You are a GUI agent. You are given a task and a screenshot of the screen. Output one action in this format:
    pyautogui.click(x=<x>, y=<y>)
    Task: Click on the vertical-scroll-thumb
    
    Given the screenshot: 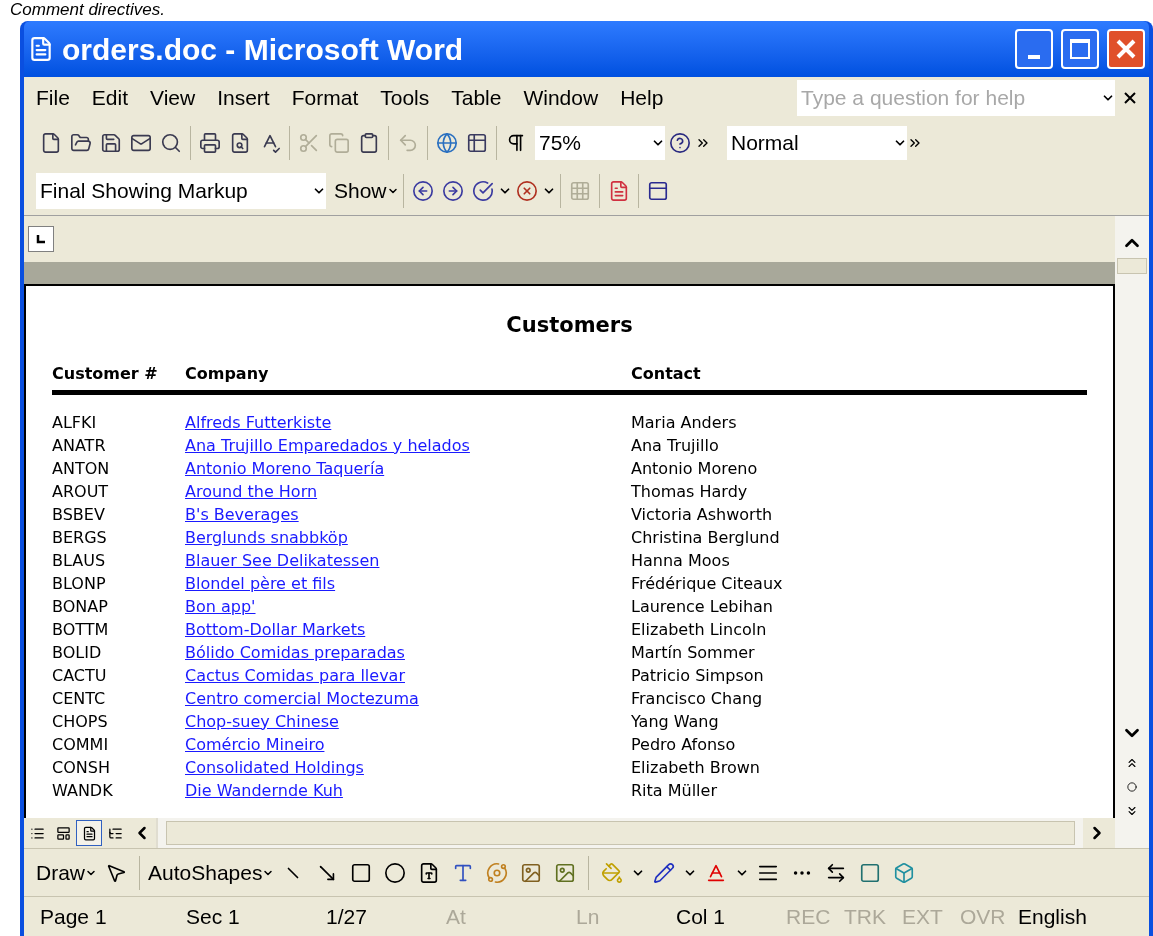 What is the action you would take?
    pyautogui.click(x=1132, y=266)
    